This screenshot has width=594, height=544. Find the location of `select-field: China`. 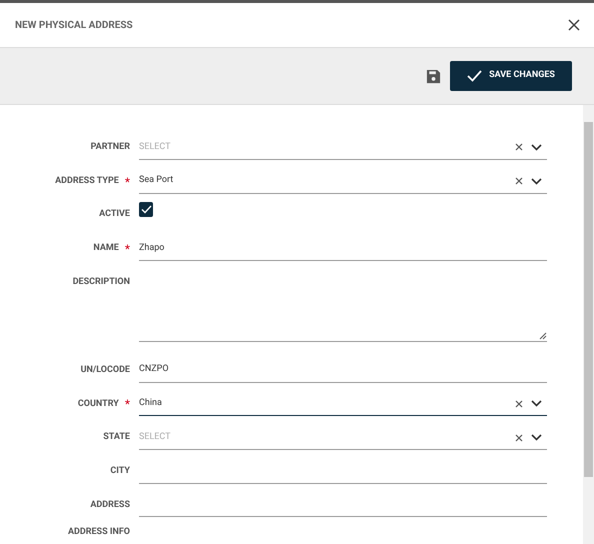

select-field: China is located at coordinates (343, 404).